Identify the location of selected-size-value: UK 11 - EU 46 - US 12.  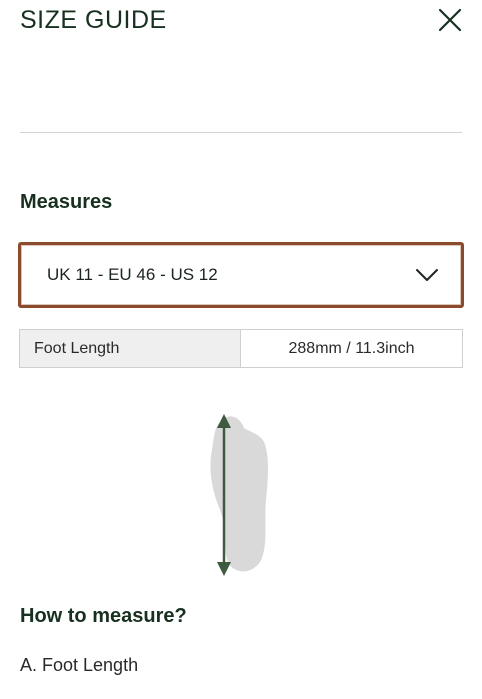
(132, 274).